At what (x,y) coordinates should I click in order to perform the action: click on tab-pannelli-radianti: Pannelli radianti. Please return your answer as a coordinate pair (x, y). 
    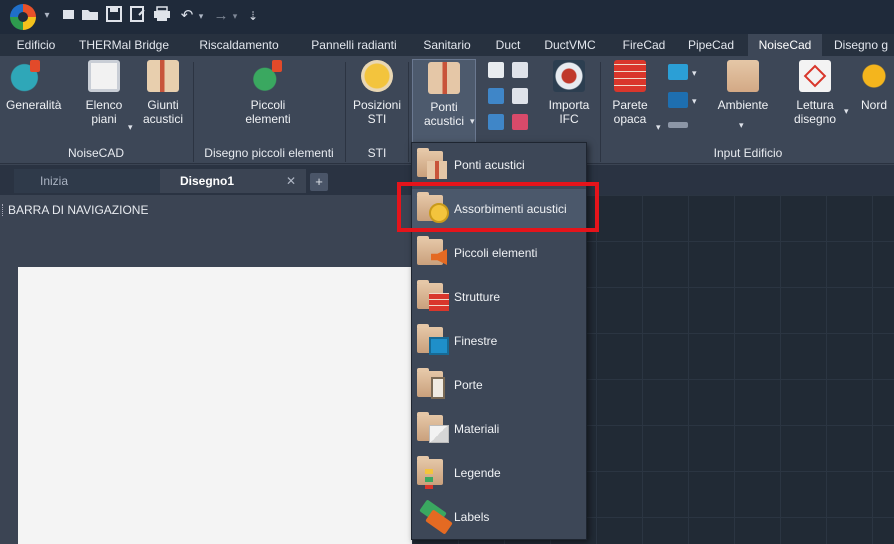
    Looking at the image, I should click on (354, 45).